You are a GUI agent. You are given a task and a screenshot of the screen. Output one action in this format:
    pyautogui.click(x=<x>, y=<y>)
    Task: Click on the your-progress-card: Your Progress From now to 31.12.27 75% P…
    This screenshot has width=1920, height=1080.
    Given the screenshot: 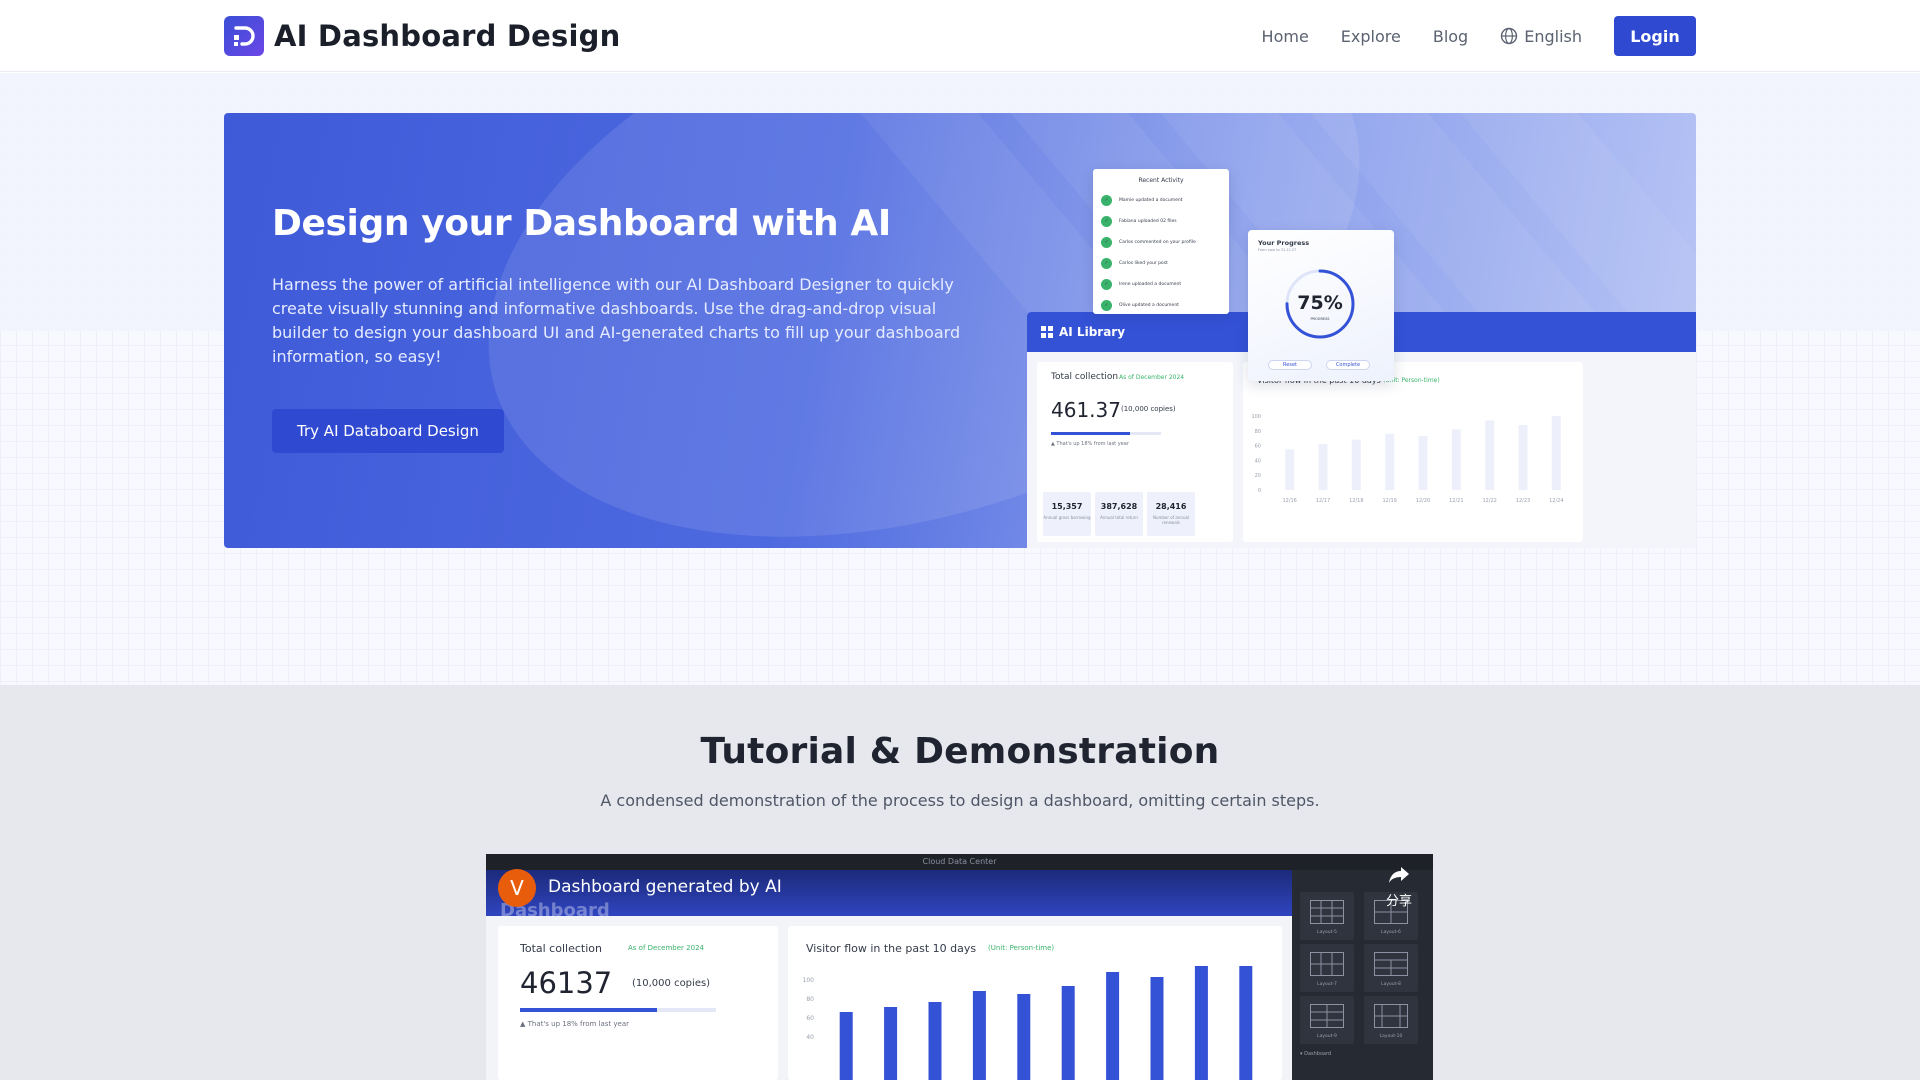 What is the action you would take?
    pyautogui.click(x=1321, y=305)
    